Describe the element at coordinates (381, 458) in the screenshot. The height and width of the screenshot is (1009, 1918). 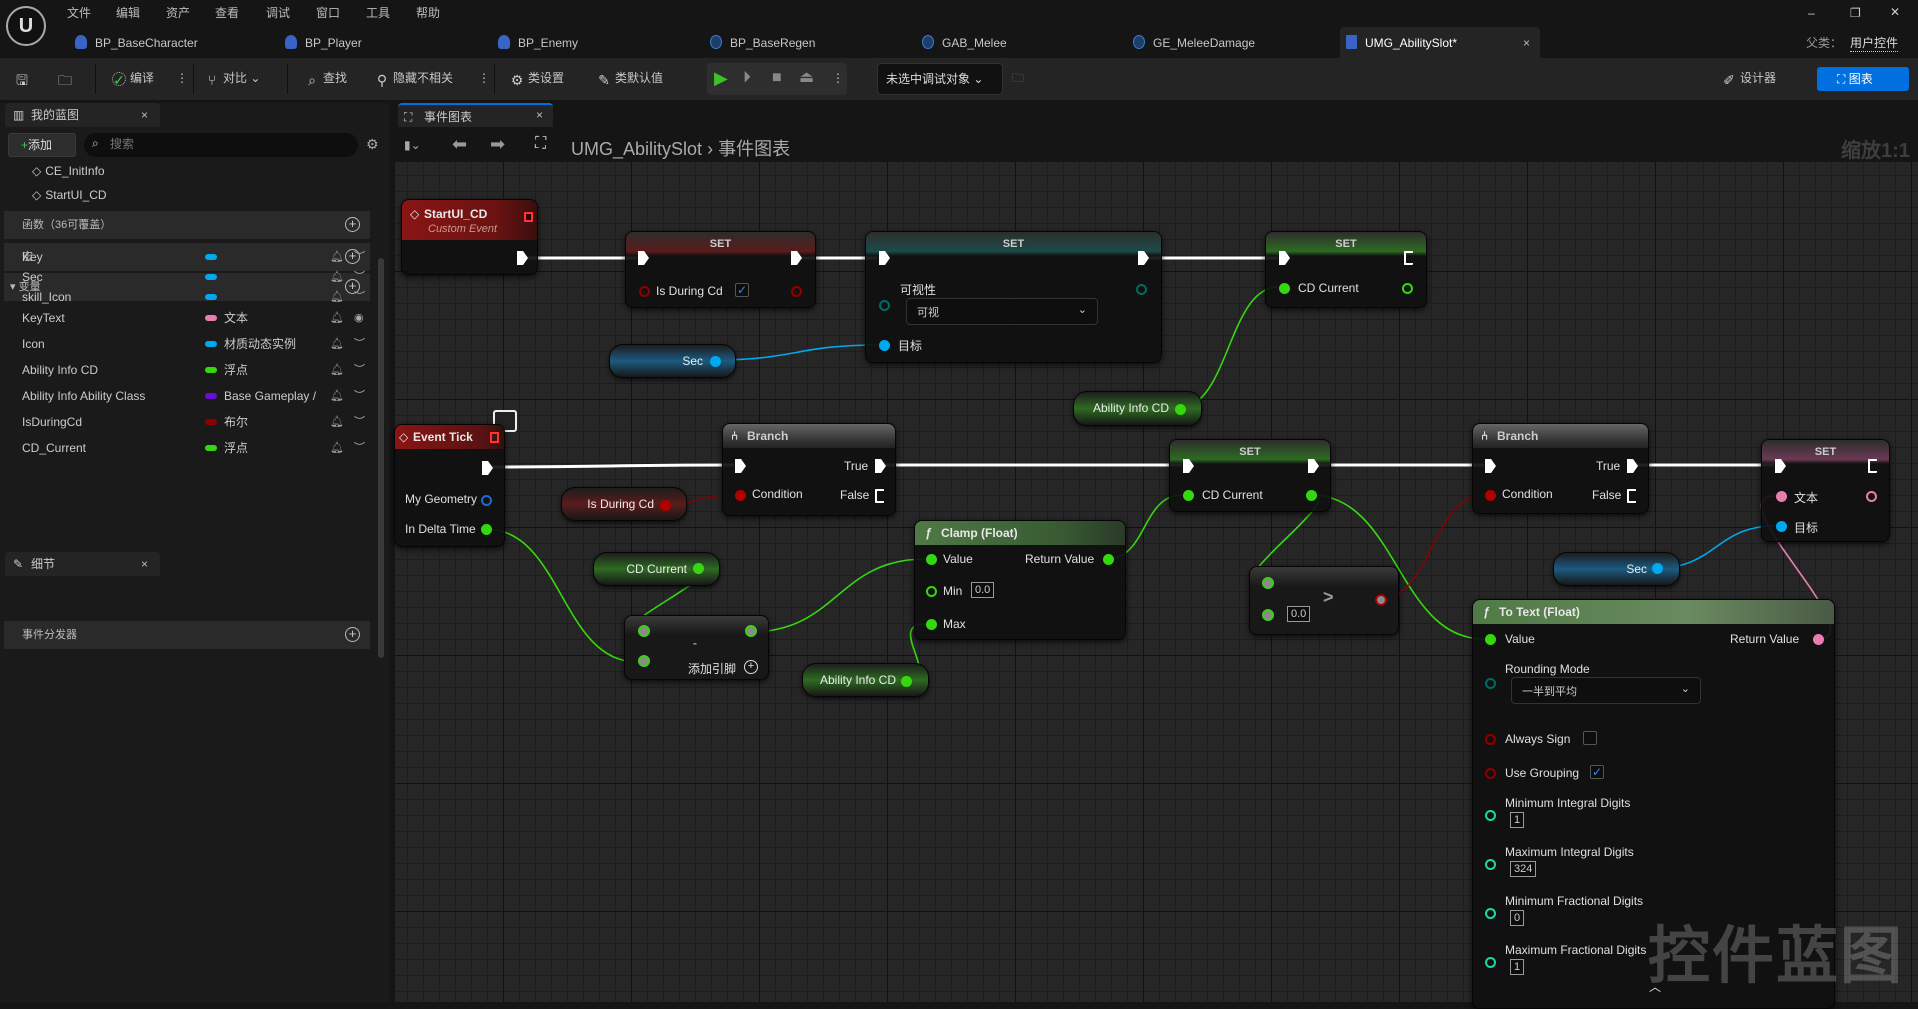
I see `scrollbar` at that location.